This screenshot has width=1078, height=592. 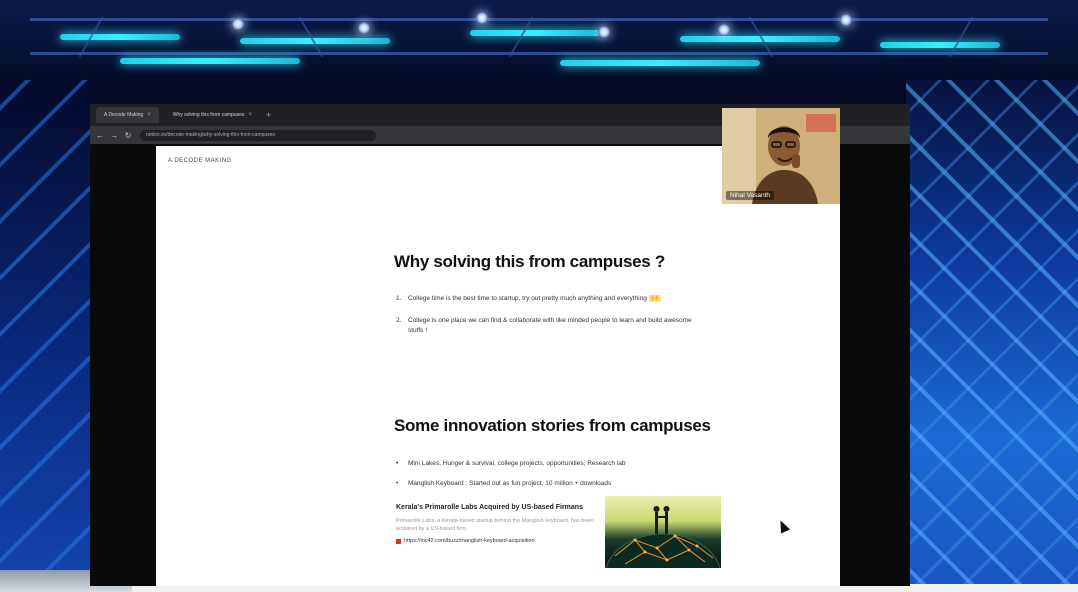 I want to click on link-card-thumbnail, so click(x=663, y=532).